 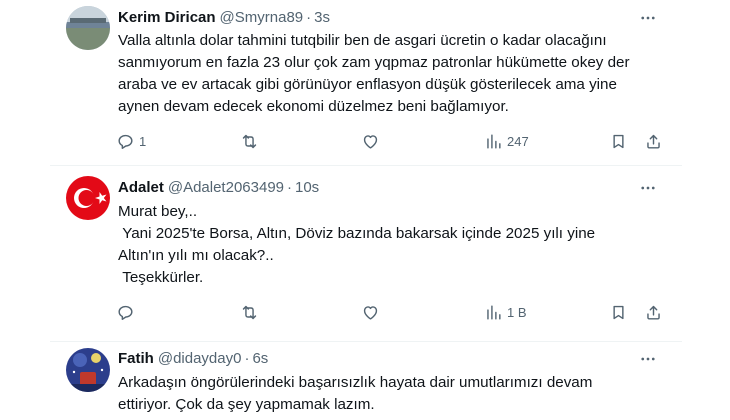 I want to click on author-handle: @Adalet2063499, so click(x=226, y=187).